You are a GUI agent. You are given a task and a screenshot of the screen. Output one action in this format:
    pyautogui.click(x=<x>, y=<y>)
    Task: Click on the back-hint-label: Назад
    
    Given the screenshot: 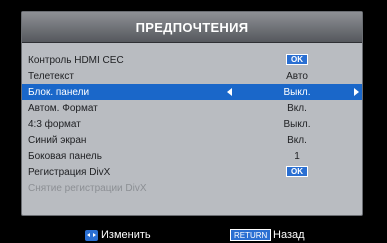 What is the action you would take?
    pyautogui.click(x=289, y=235)
    